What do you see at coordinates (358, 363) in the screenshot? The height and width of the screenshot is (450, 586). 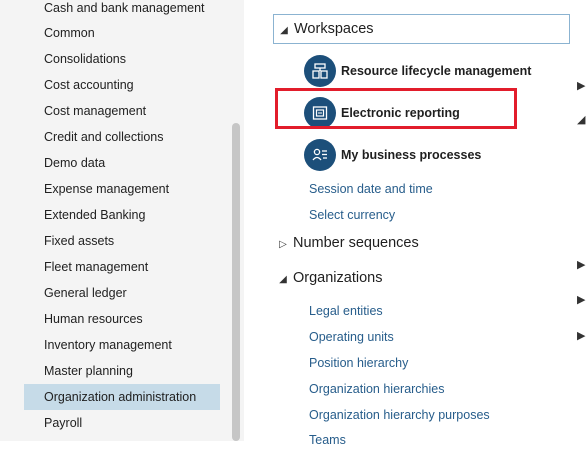 I see `link-position-hierarchy: Position hierarchy` at bounding box center [358, 363].